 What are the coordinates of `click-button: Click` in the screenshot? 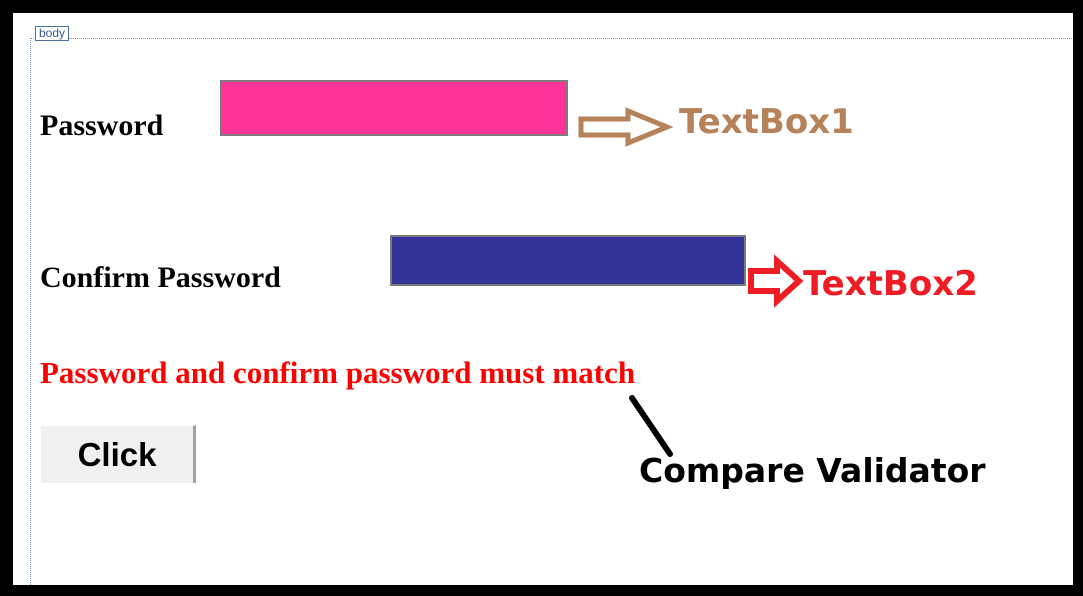 It's located at (118, 454).